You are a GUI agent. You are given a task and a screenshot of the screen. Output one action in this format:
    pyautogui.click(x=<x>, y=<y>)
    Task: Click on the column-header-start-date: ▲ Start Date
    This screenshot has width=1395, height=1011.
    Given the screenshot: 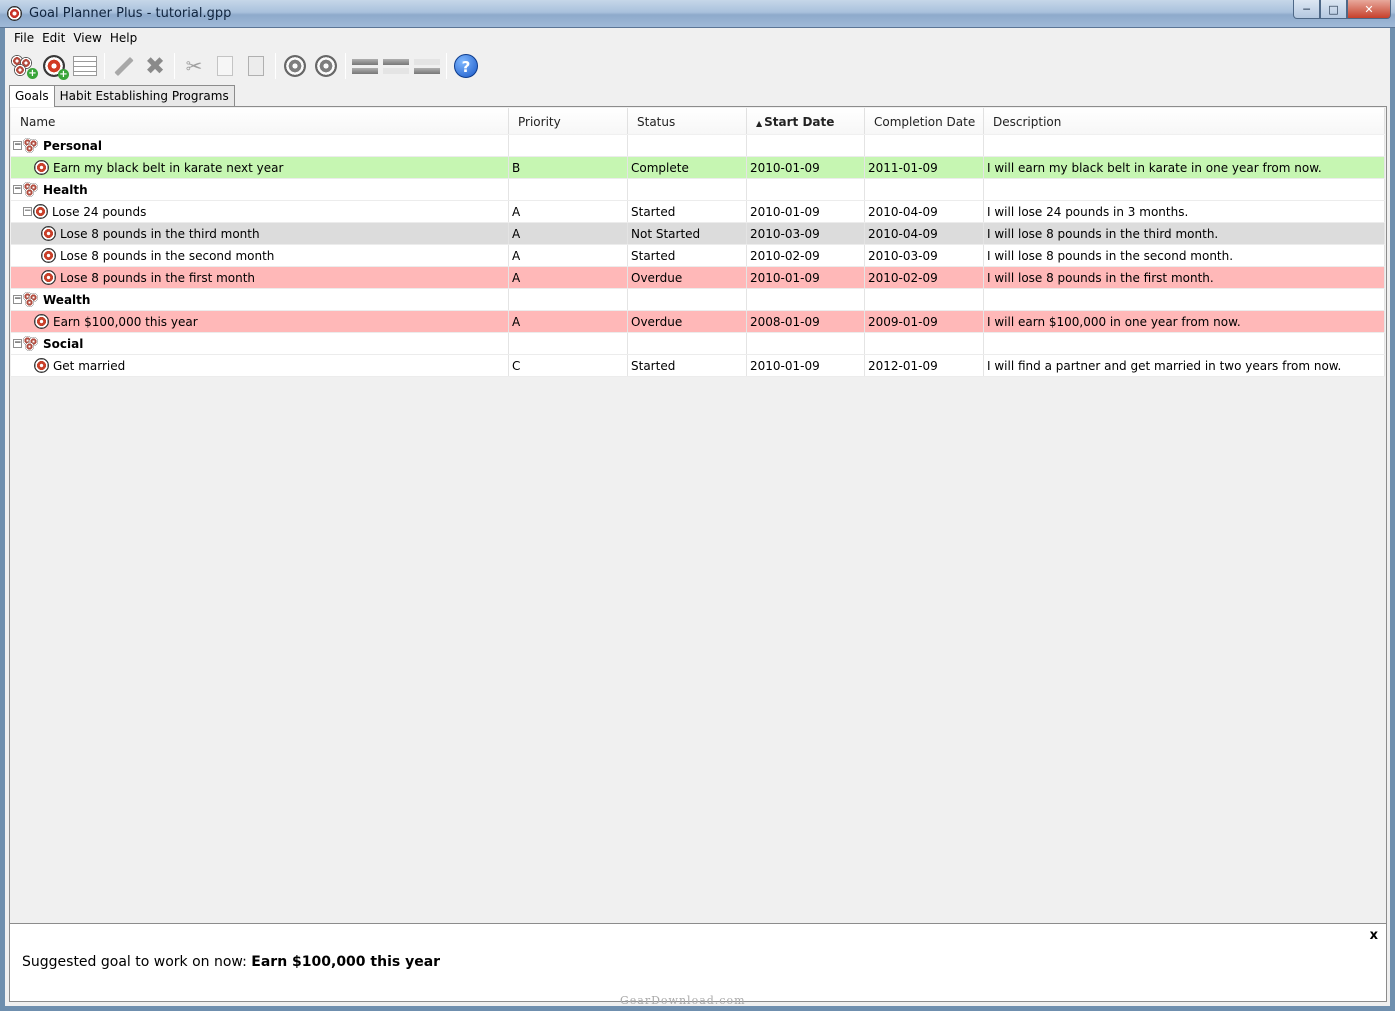 What is the action you would take?
    pyautogui.click(x=806, y=121)
    